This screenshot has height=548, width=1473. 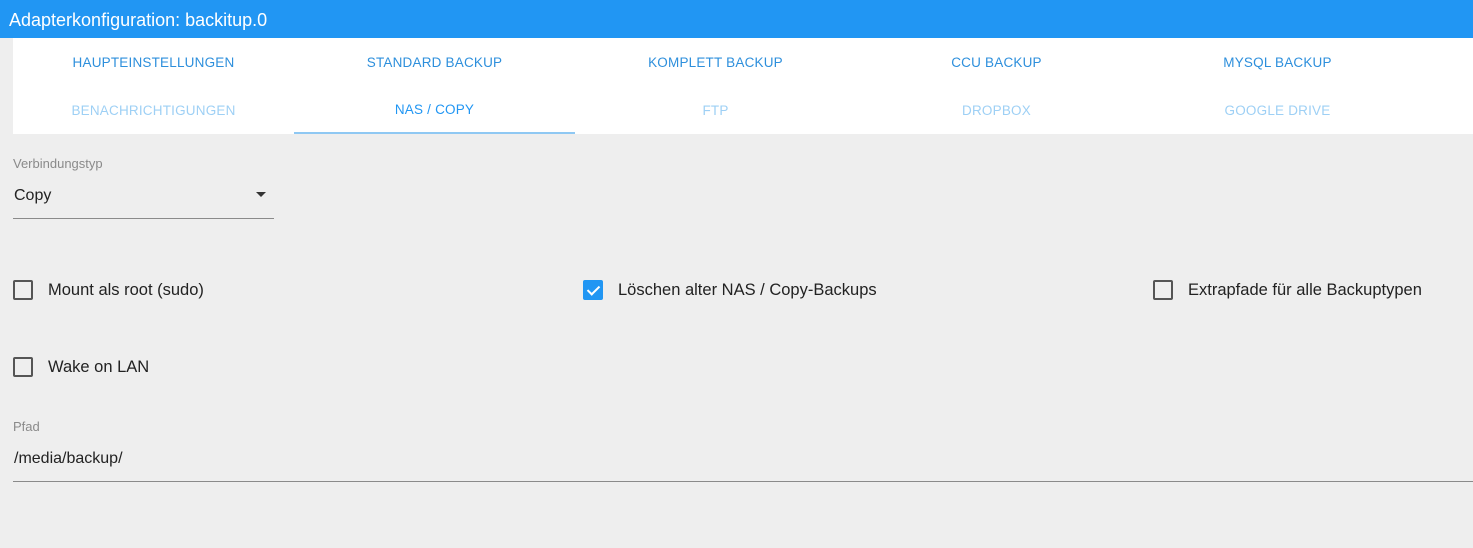 I want to click on tab-ccu-backup: CCU BACKUP, so click(x=996, y=62).